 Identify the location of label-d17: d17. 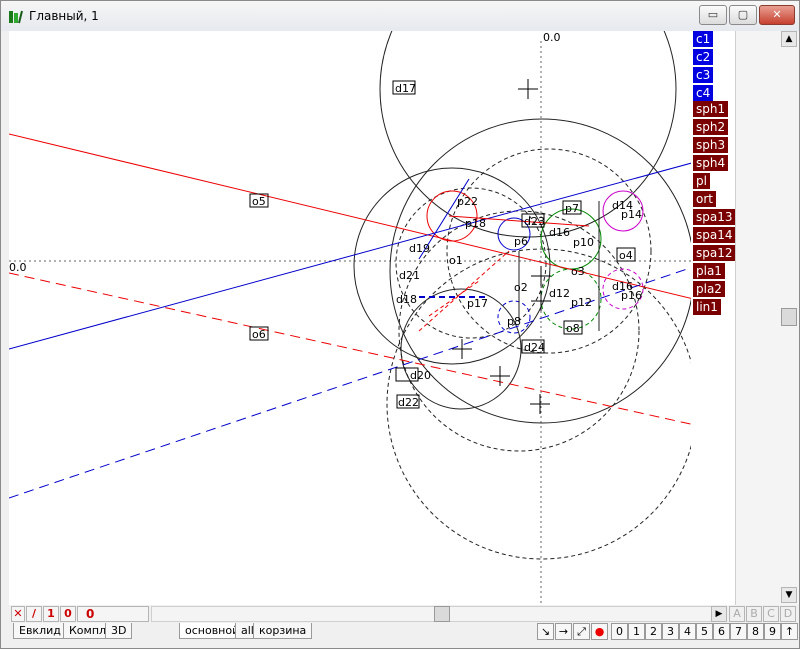
(405, 88).